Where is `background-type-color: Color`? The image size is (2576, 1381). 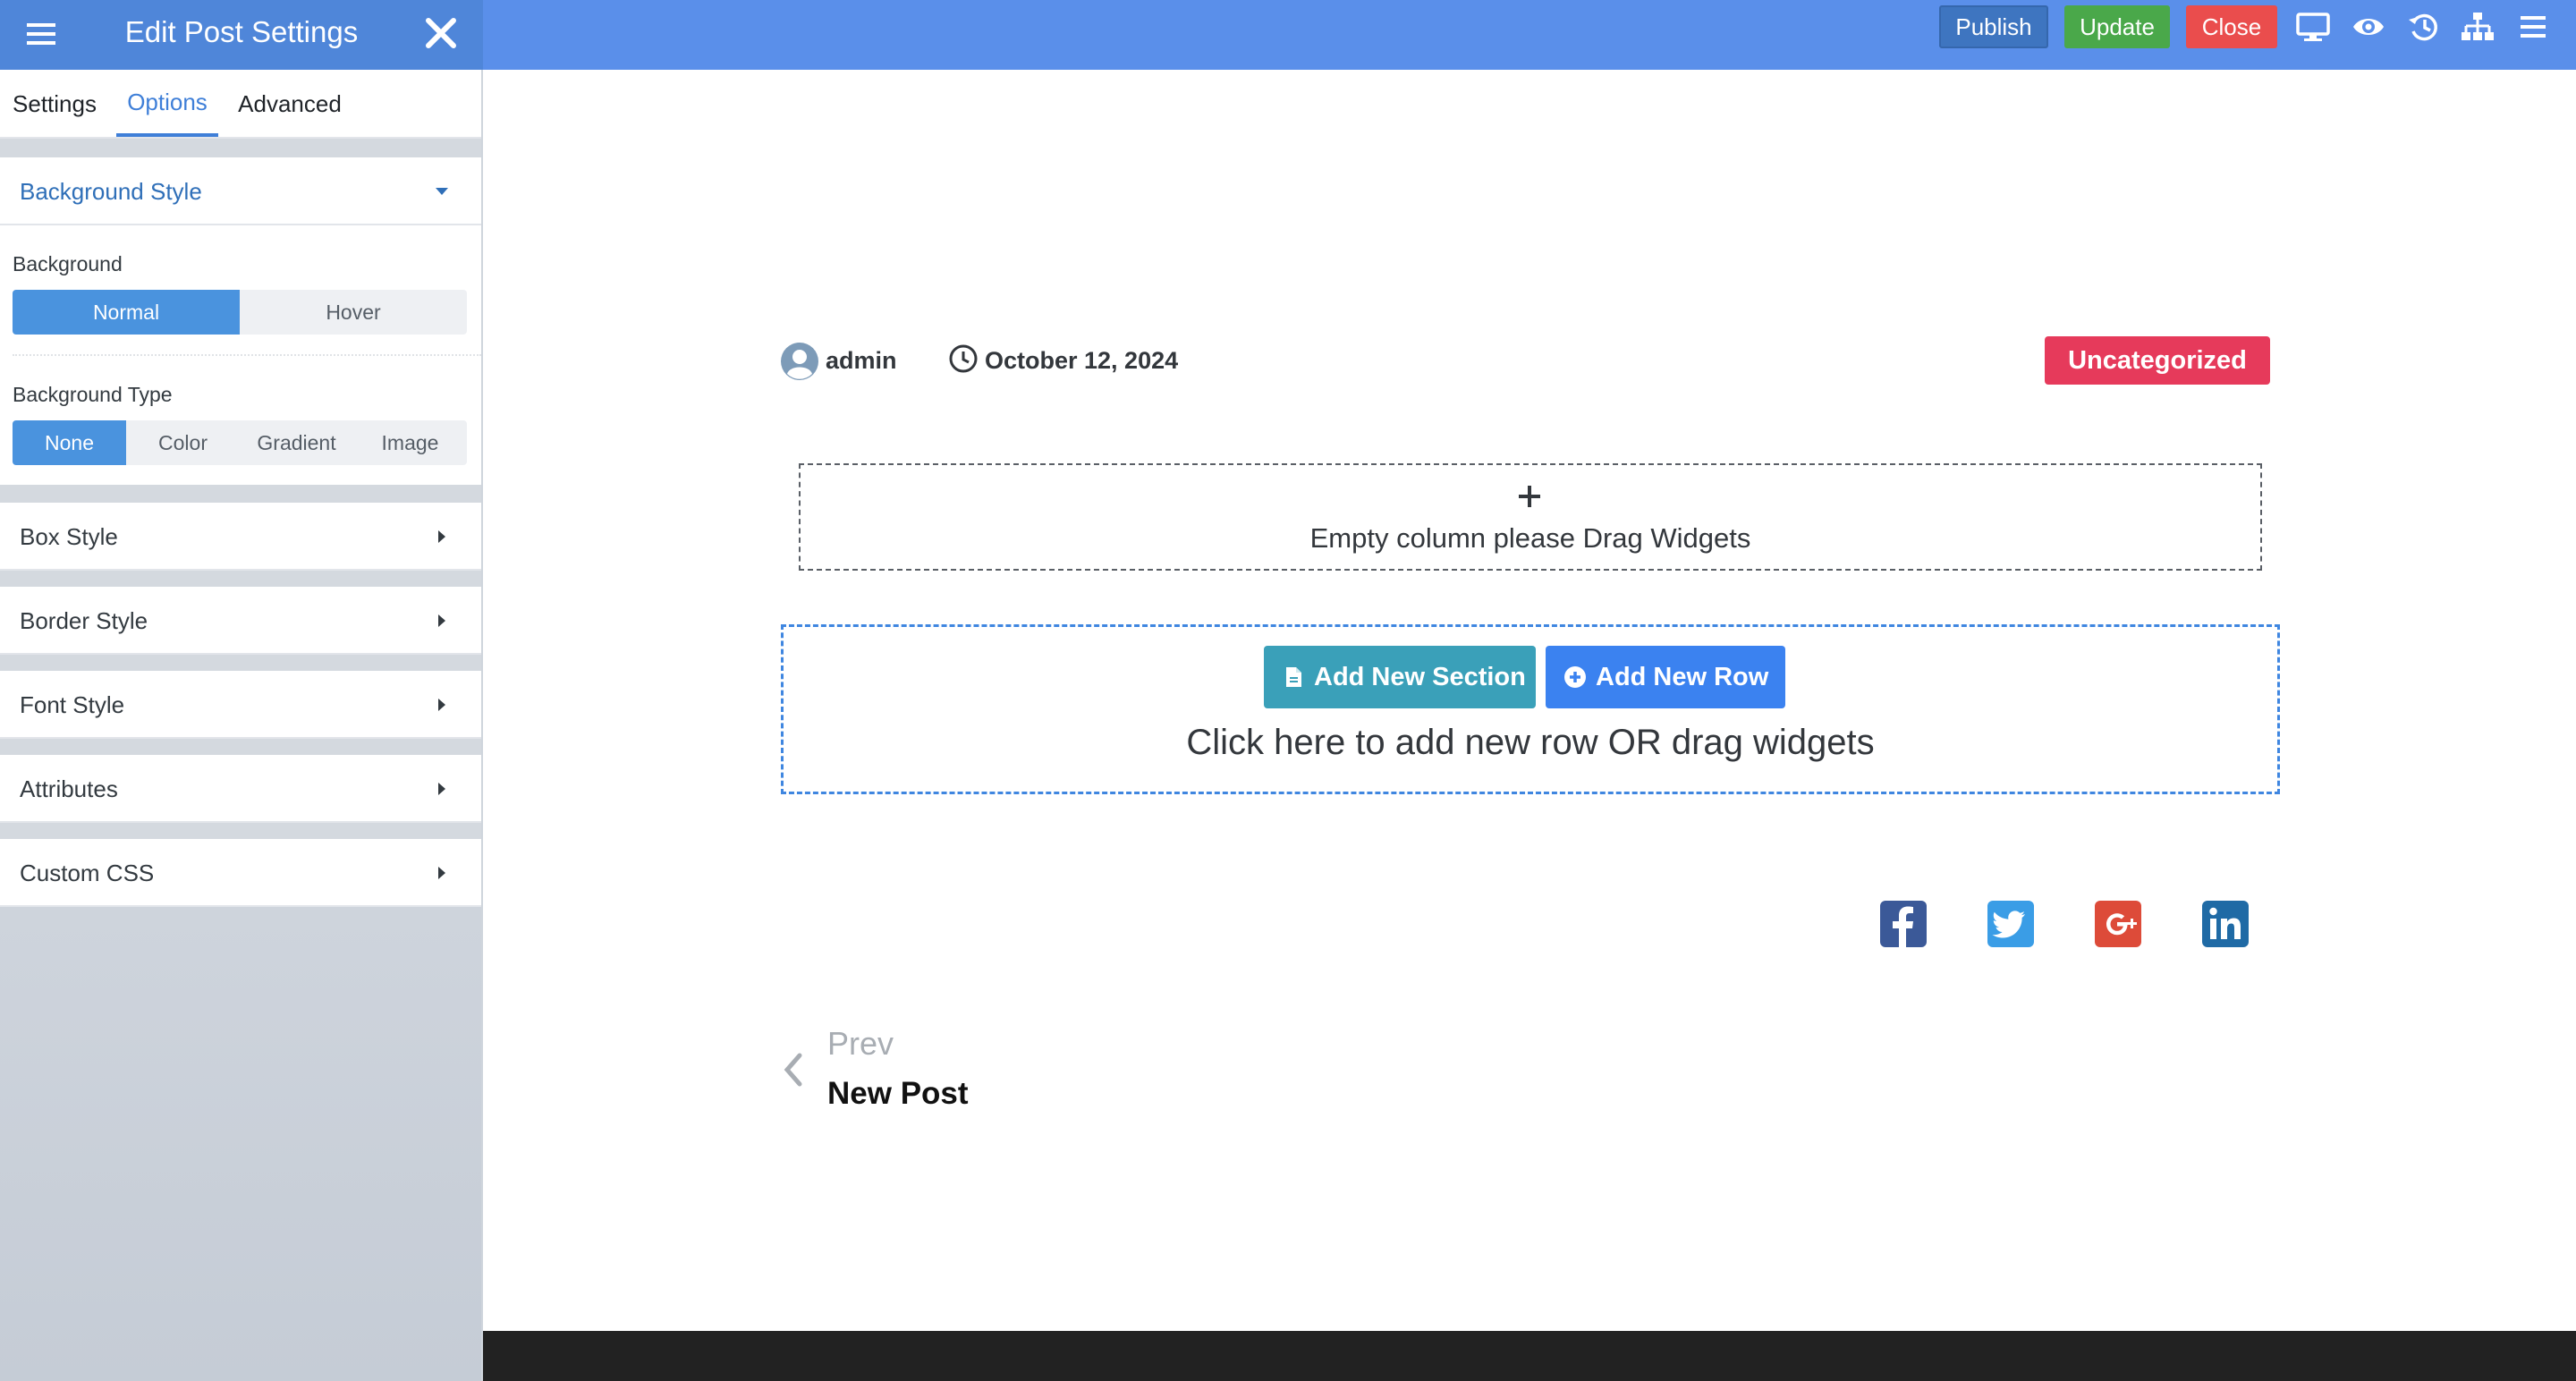
background-type-color: Color is located at coordinates (183, 442).